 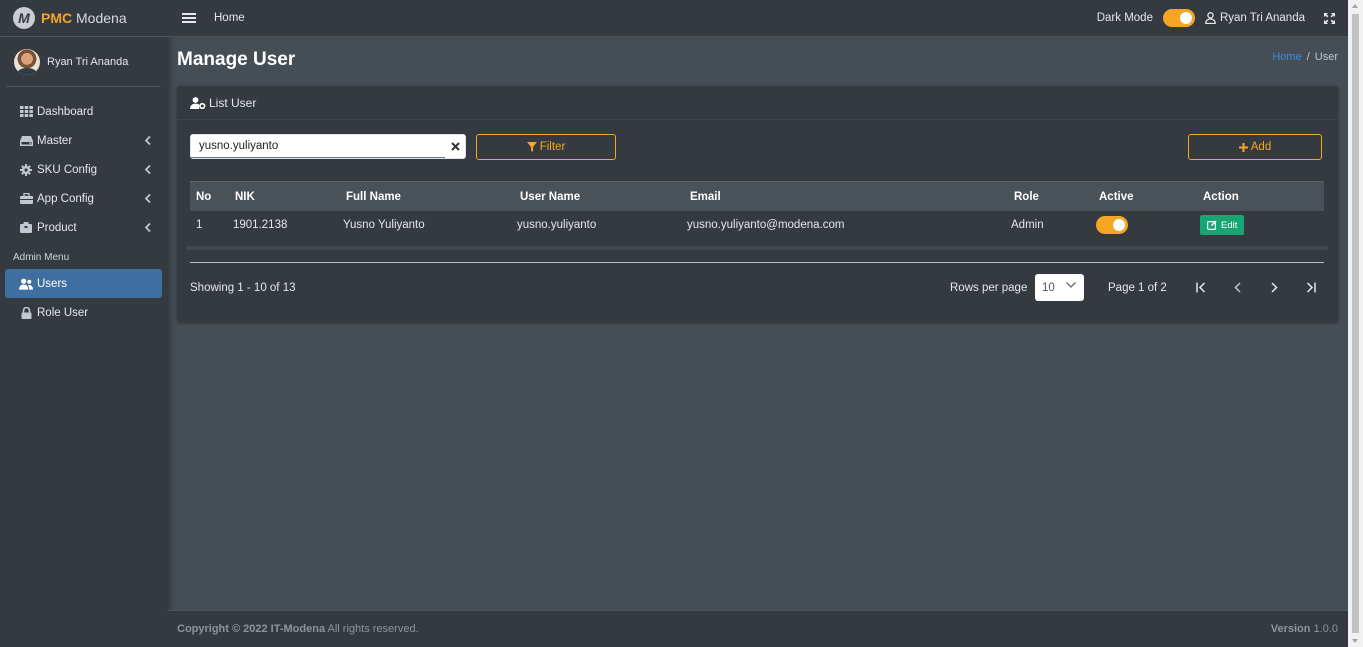 What do you see at coordinates (1355, 641) in the screenshot?
I see `scroll-down-icon` at bounding box center [1355, 641].